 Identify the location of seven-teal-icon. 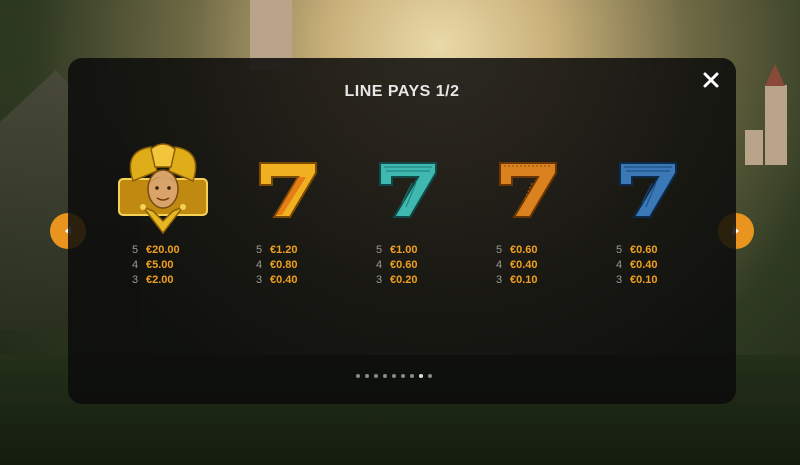
(407, 189).